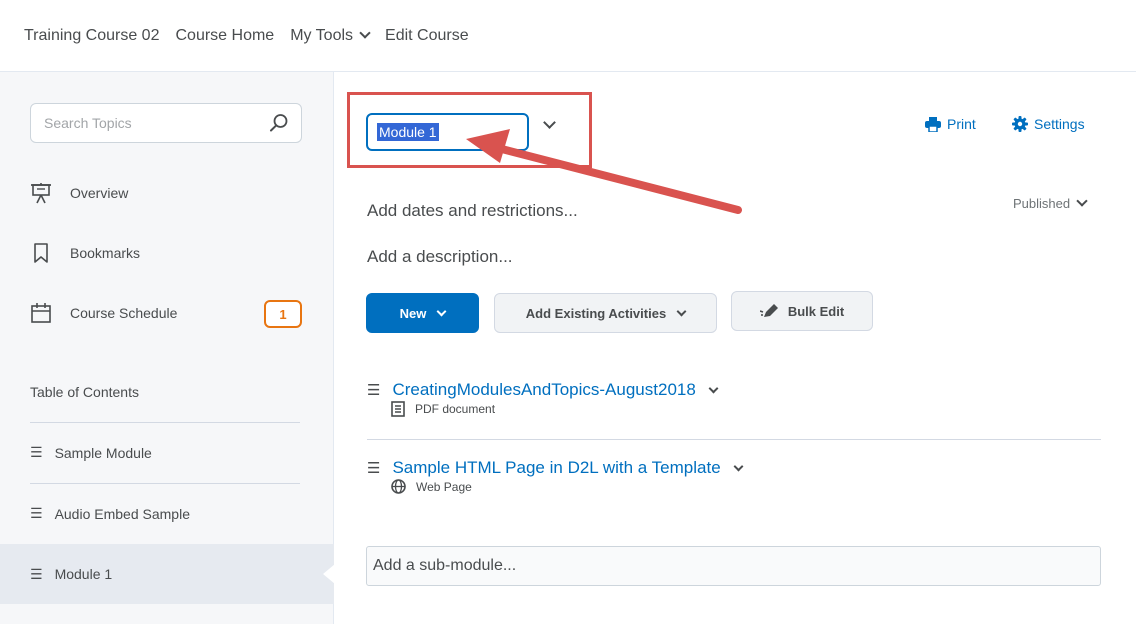 This screenshot has width=1136, height=624. I want to click on publish-status-dropdown: Published, so click(1050, 203).